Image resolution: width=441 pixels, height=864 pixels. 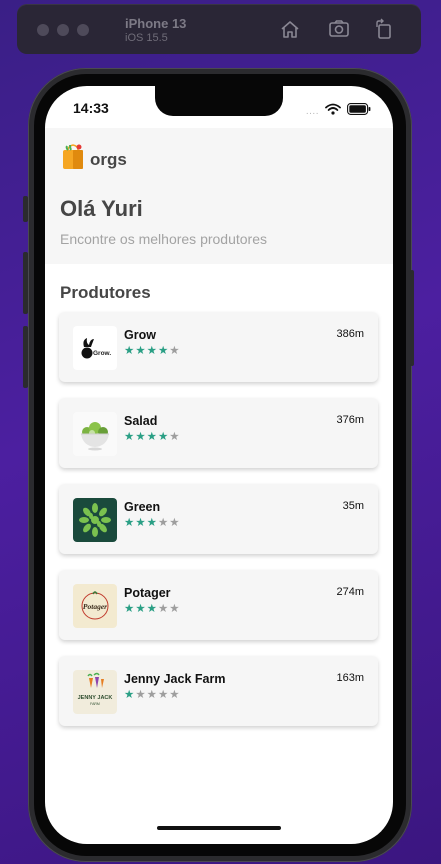 I want to click on simulator-toolbar: iPhone 13 iOS 15.5, so click(x=219, y=29).